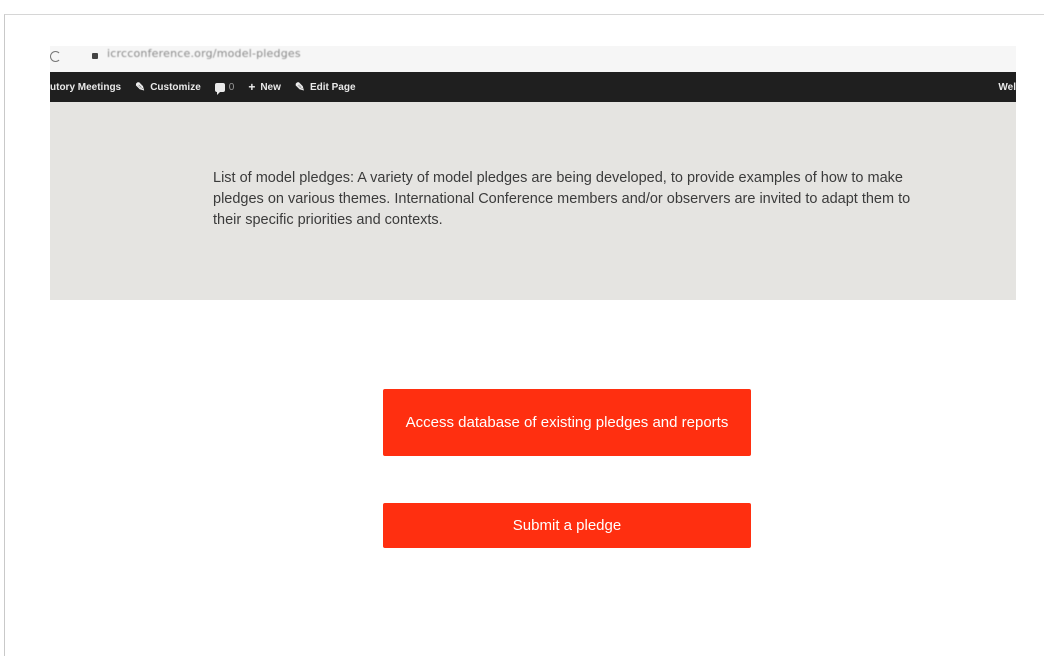 The width and height of the screenshot is (1044, 656). What do you see at coordinates (332, 87) in the screenshot?
I see `admin-bar-item-label: Edit Page` at bounding box center [332, 87].